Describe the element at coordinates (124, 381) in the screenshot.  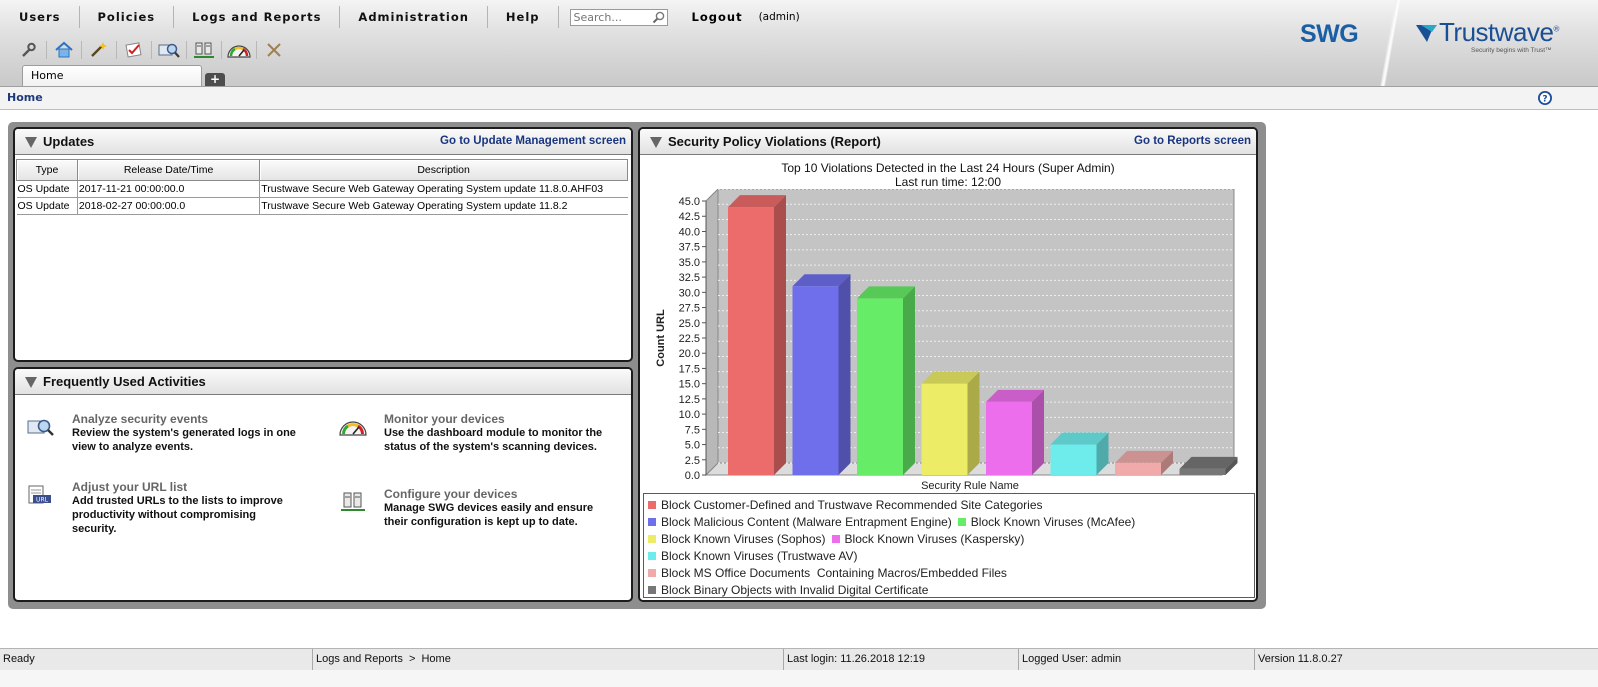
I see `frequent-activities-title: Frequently Used Activities` at that location.